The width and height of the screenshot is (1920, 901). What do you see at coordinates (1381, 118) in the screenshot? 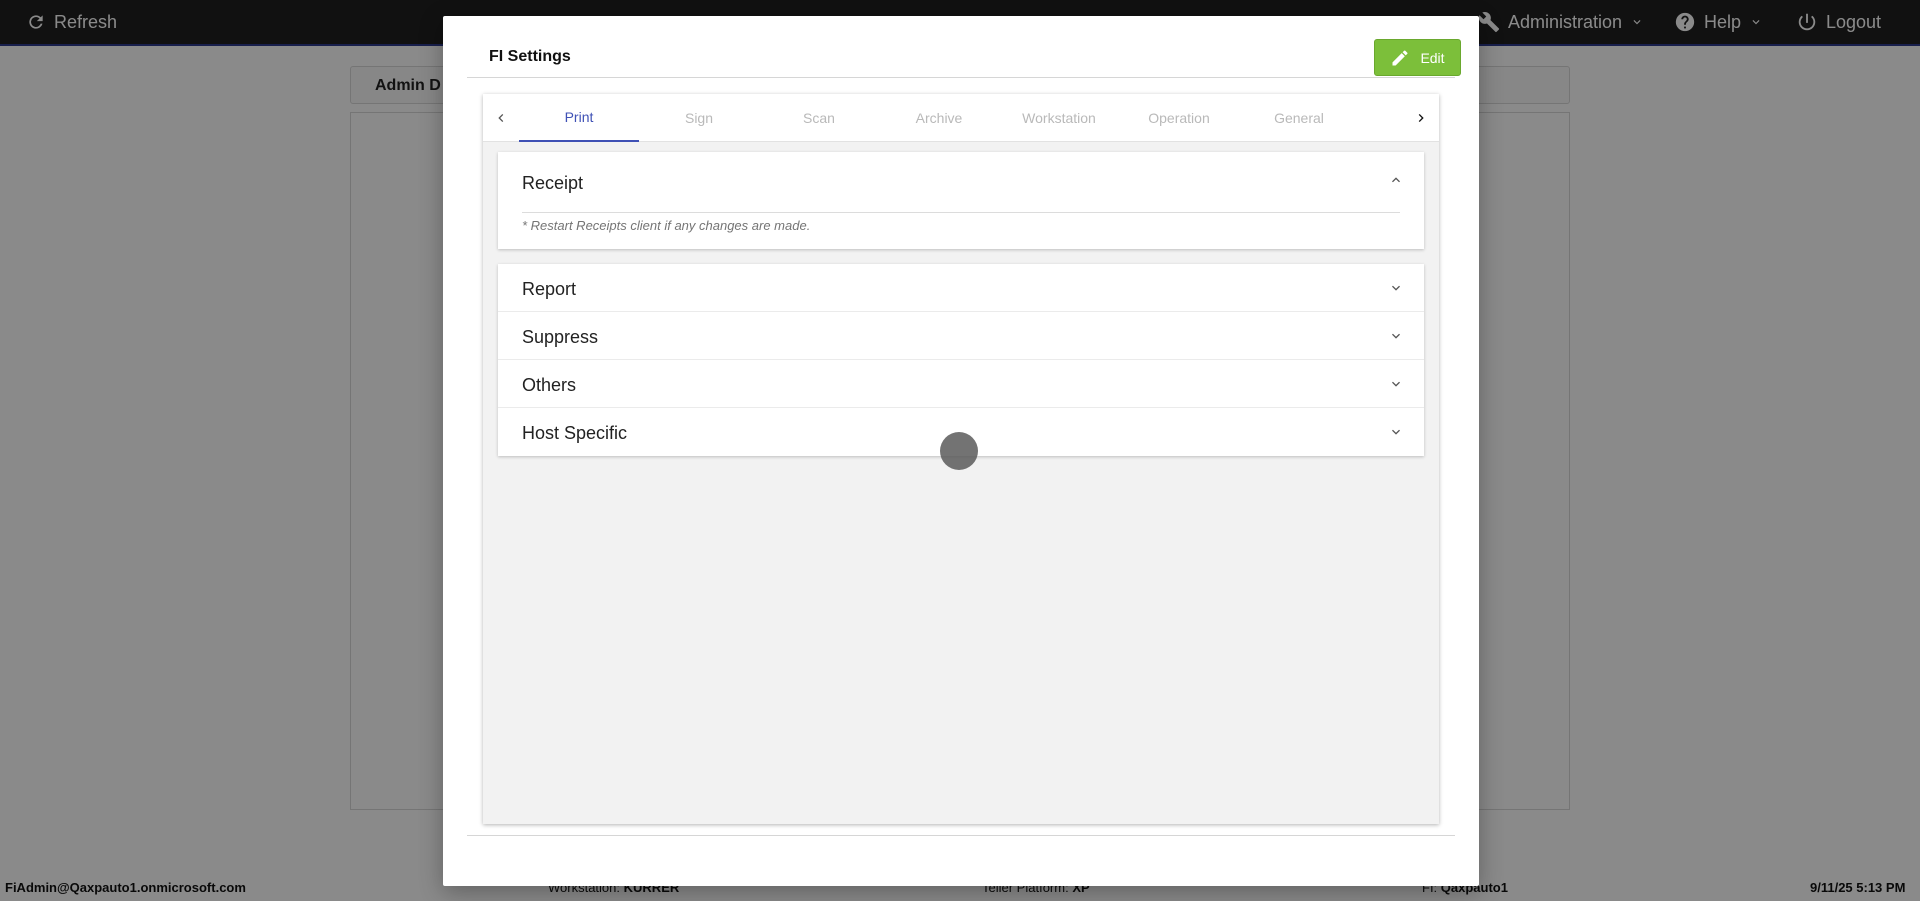
I see `tab-partial: F` at bounding box center [1381, 118].